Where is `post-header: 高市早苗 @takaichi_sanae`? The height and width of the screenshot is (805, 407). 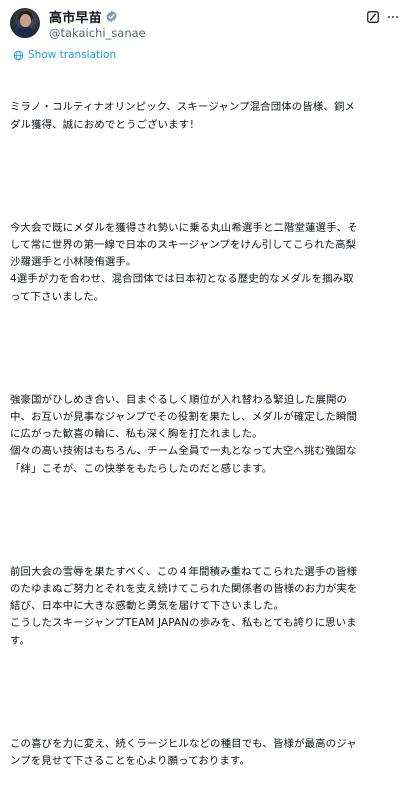
post-header: 高市早苗 @takaichi_sanae is located at coordinates (205, 25).